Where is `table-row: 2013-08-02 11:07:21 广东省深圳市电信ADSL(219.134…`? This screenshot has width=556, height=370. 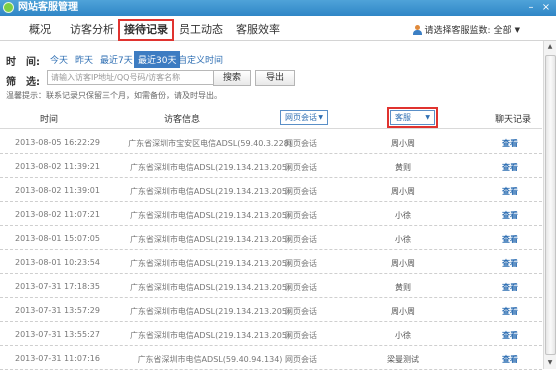 table-row: 2013-08-02 11:07:21 广东省深圳市电信ADSL(219.134… is located at coordinates (271, 213).